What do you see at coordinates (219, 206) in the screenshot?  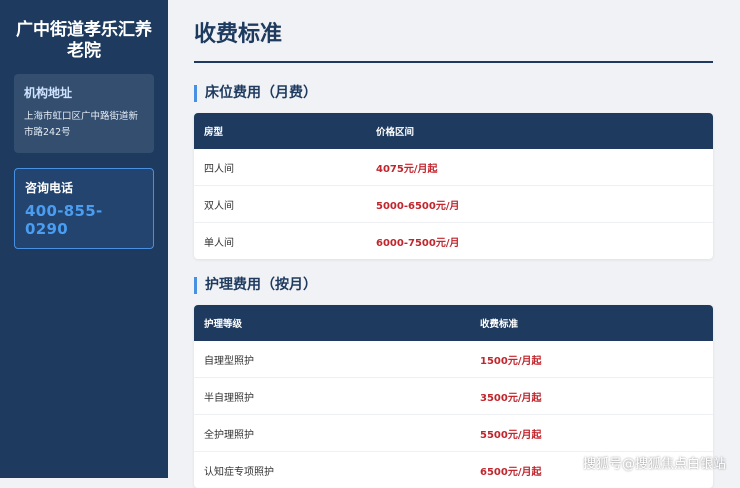 I see `room-type-cell: 双人间` at bounding box center [219, 206].